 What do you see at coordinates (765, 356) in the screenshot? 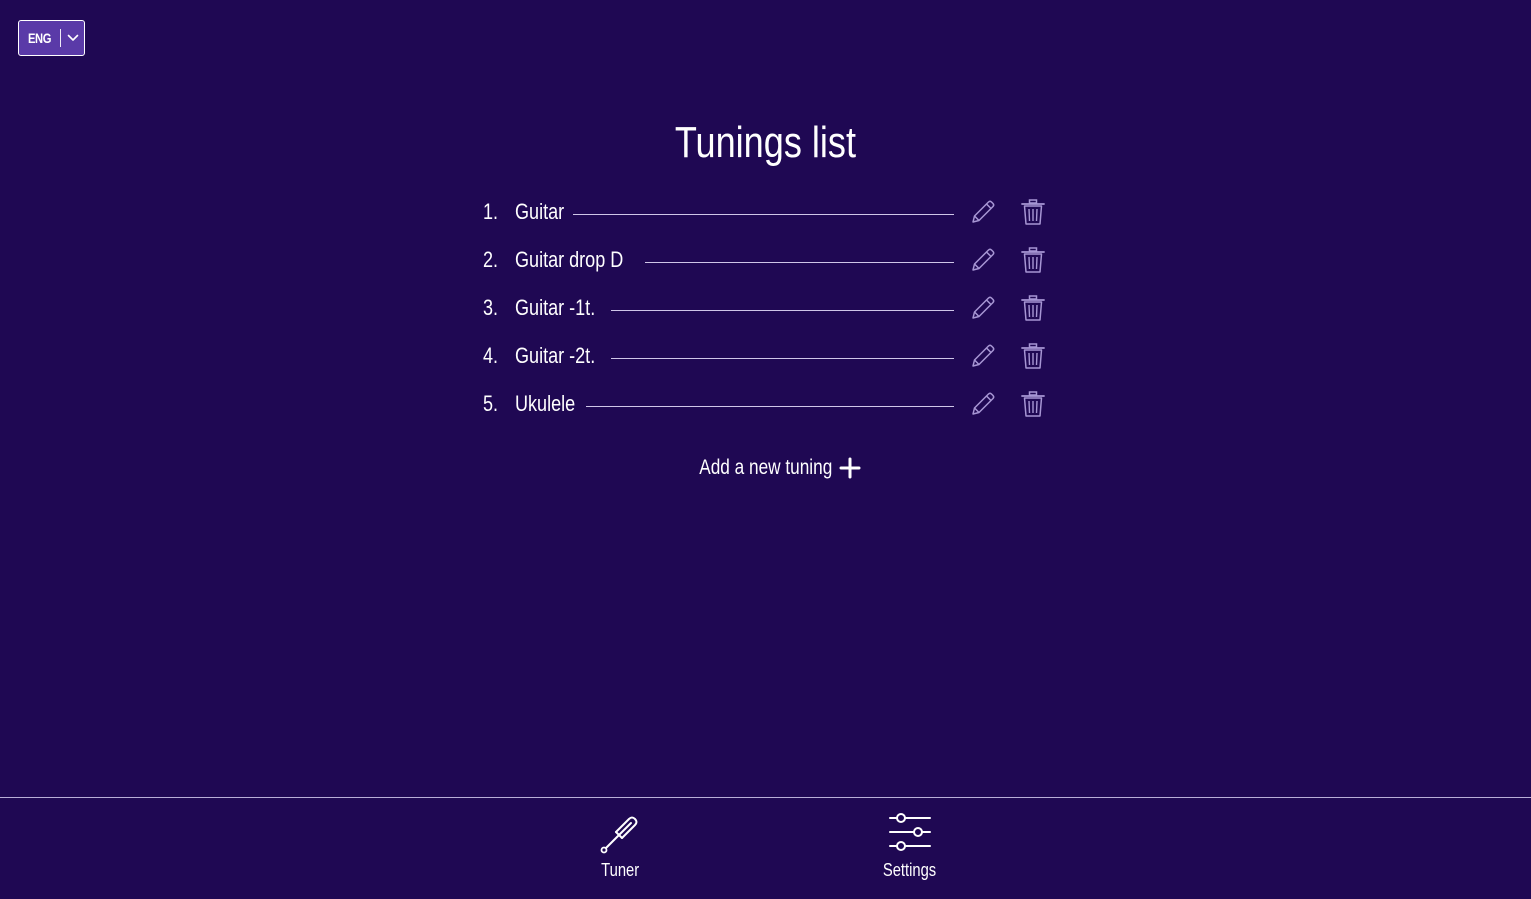
I see `tuning-row: 4. Guitar -2t.` at bounding box center [765, 356].